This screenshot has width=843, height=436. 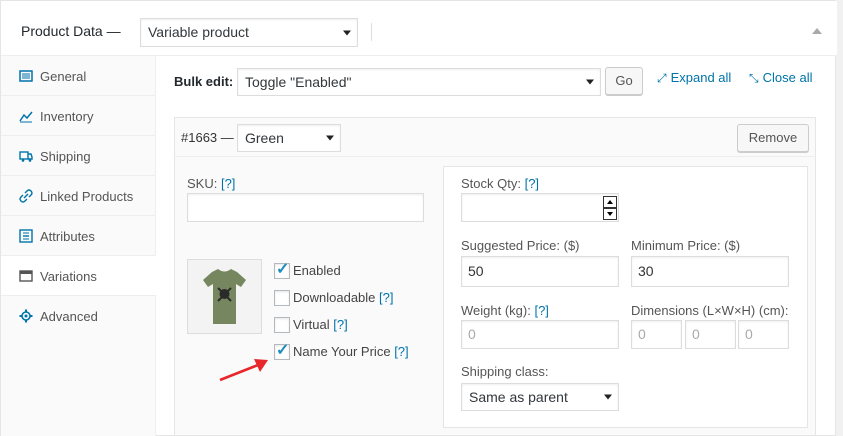 What do you see at coordinates (65, 156) in the screenshot?
I see `tab-label: Shipping` at bounding box center [65, 156].